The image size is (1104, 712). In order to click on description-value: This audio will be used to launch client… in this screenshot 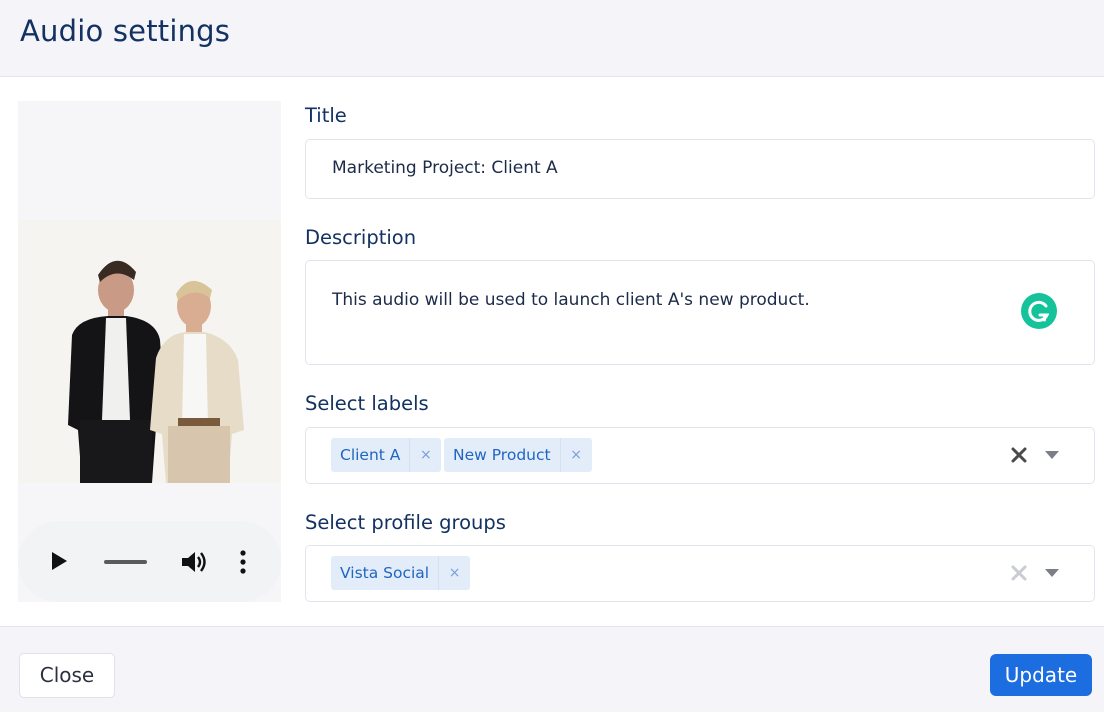, I will do `click(571, 300)`.